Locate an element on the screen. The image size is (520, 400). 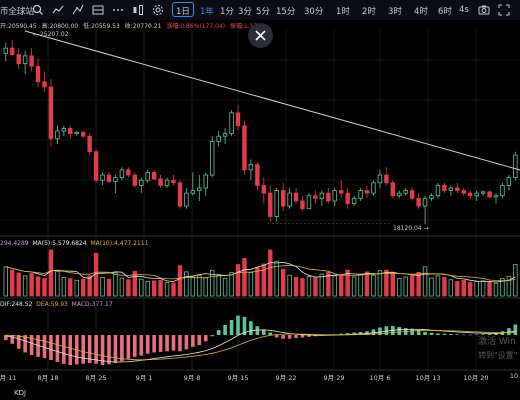
macd-readout: DIF:248.52 DEA:59.93 MACD:377.17 is located at coordinates (56, 304).